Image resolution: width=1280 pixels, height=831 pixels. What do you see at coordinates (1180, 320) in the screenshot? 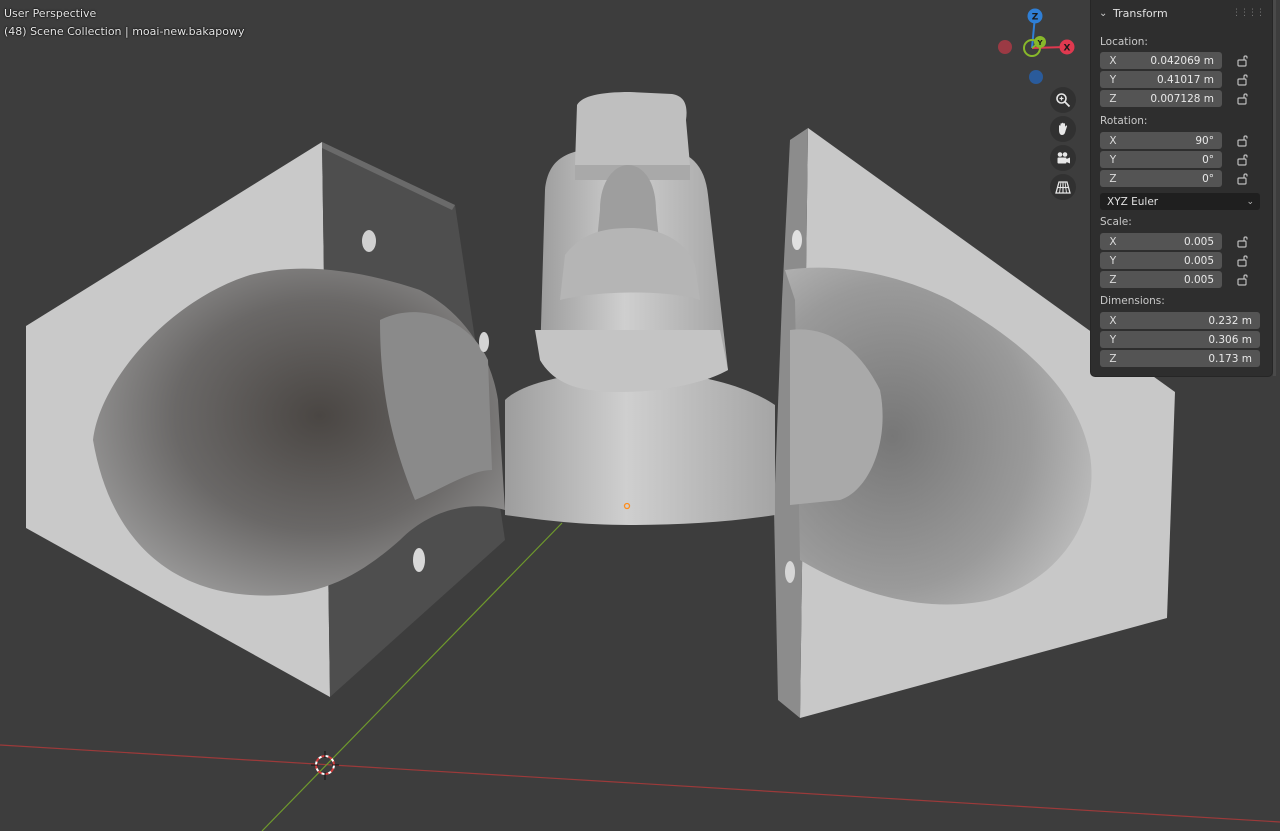
I see `dimensions-x-field: X 0.232 m` at bounding box center [1180, 320].